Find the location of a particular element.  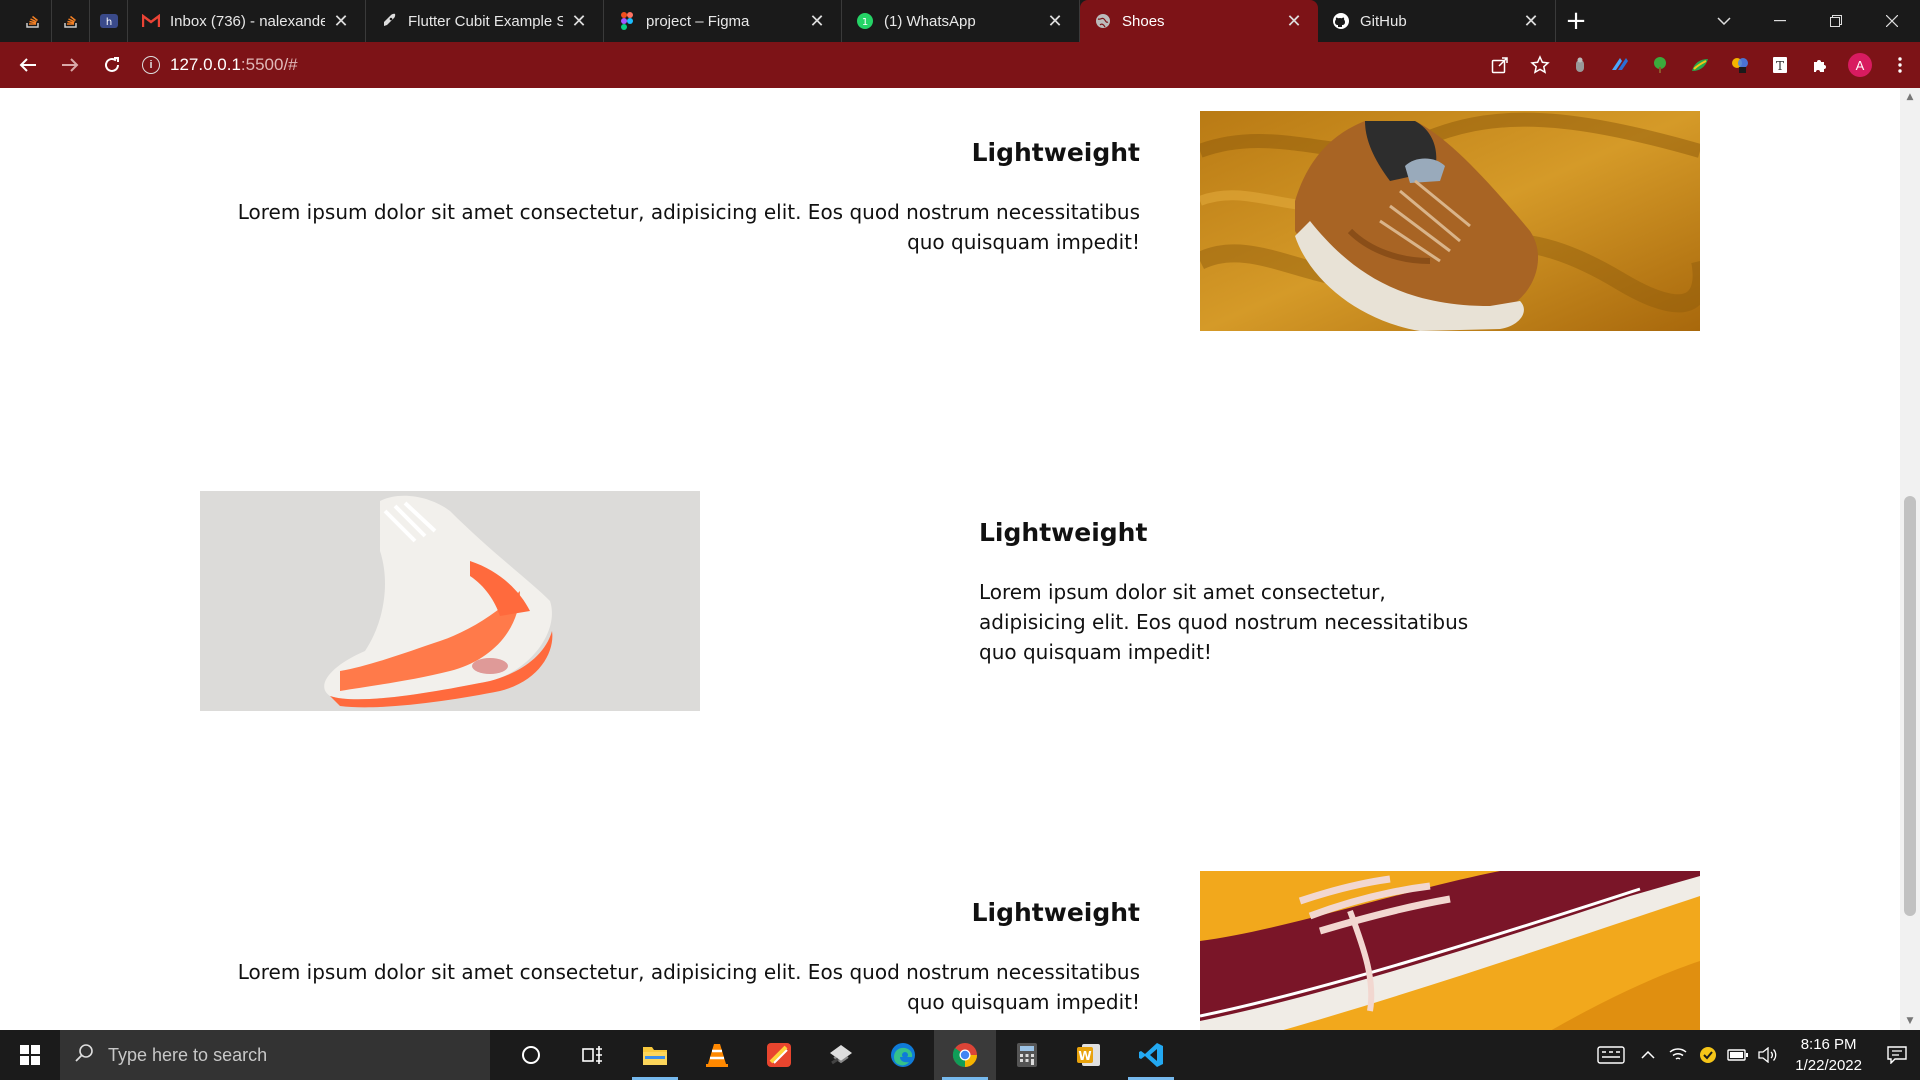

reload-icon is located at coordinates (112, 64).